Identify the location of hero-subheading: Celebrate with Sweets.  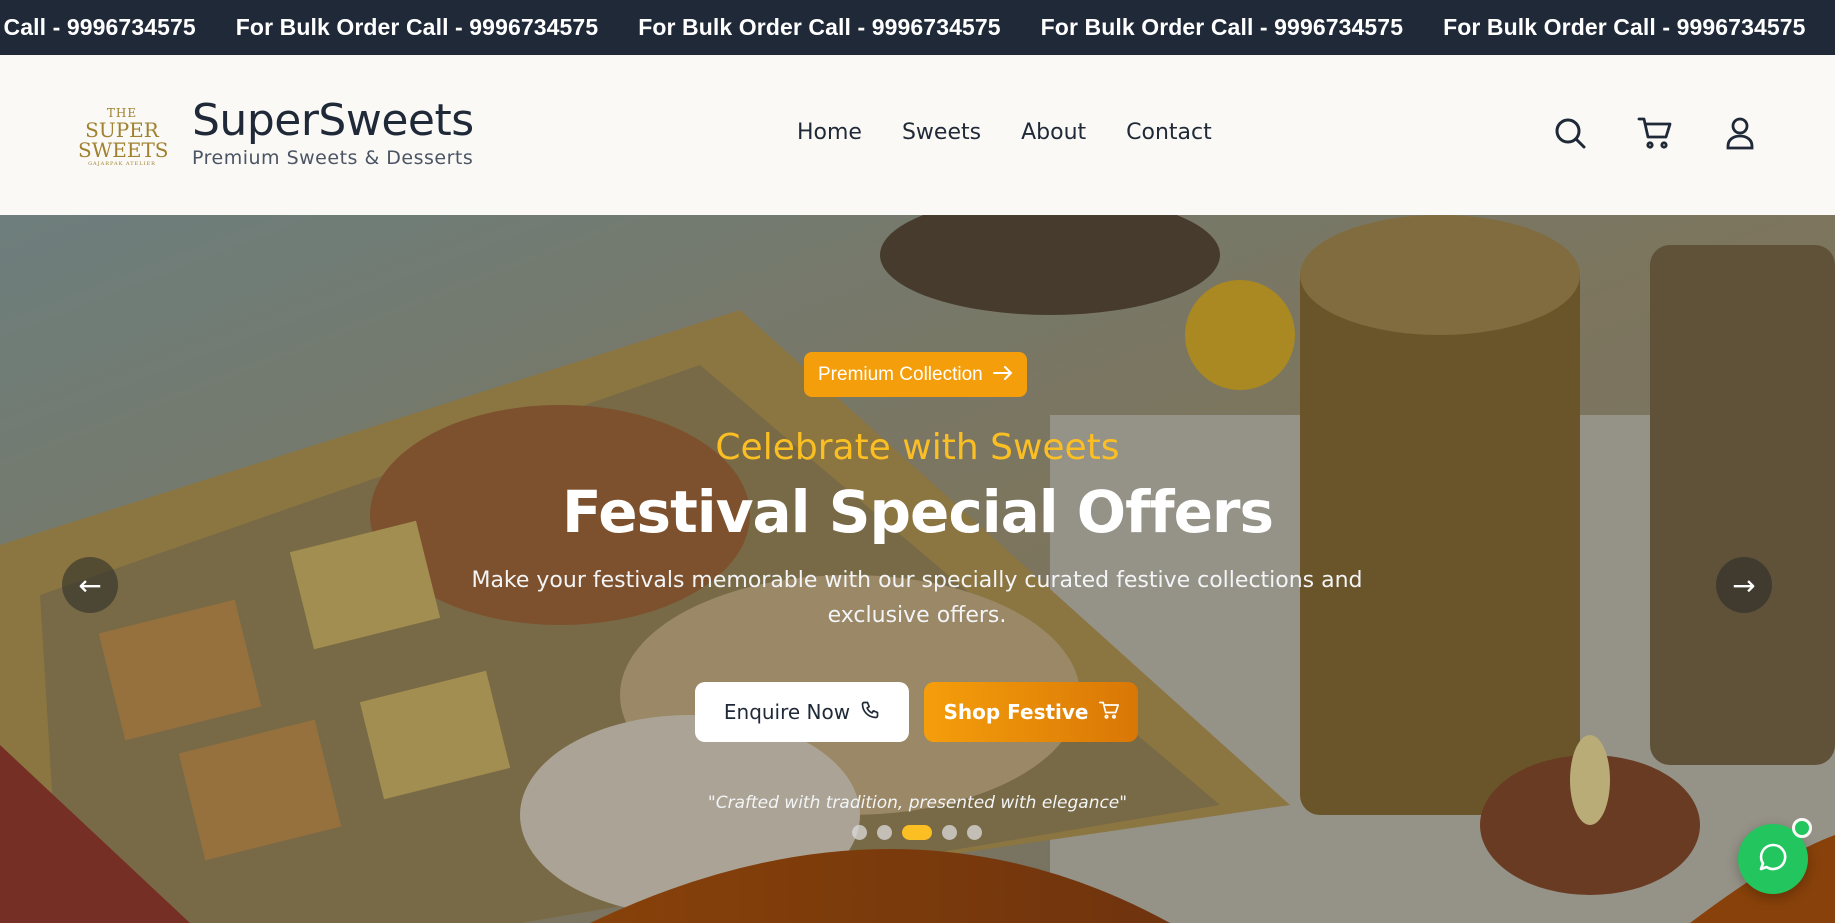
(917, 447).